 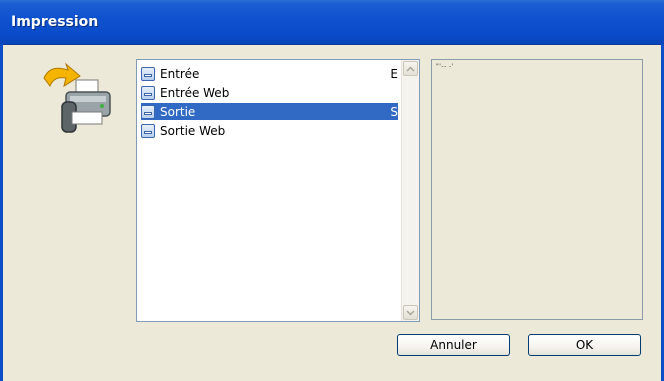 I want to click on list-item: Entrée E, so click(x=269, y=73).